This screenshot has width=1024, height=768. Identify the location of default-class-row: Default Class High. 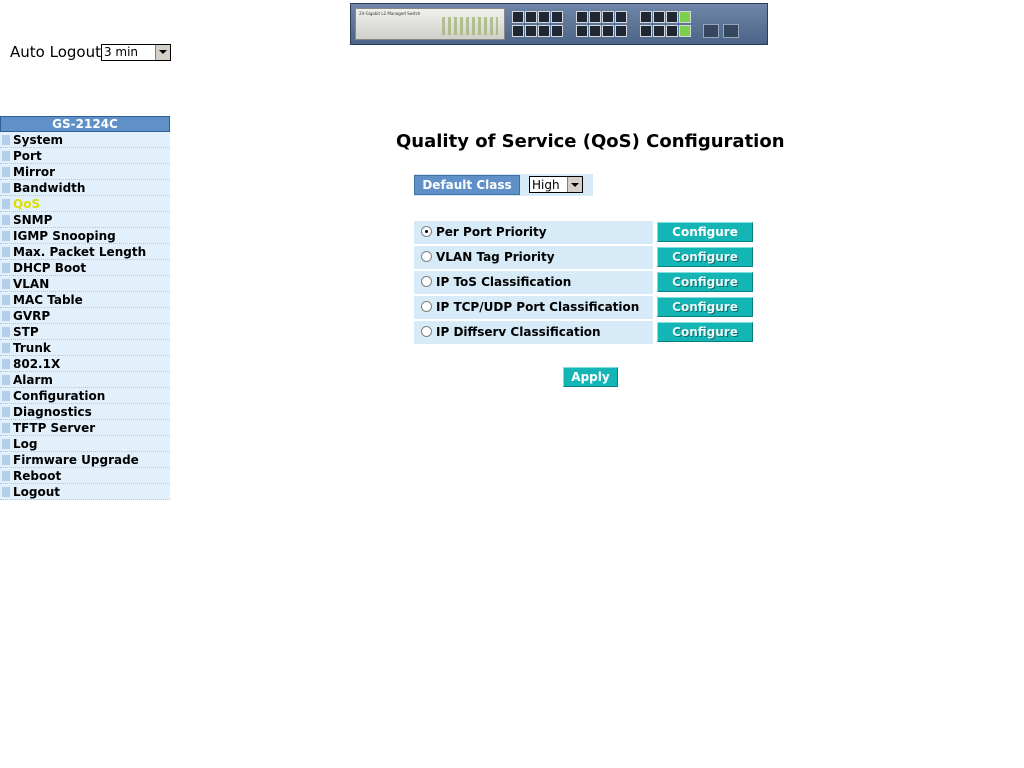
(503, 185).